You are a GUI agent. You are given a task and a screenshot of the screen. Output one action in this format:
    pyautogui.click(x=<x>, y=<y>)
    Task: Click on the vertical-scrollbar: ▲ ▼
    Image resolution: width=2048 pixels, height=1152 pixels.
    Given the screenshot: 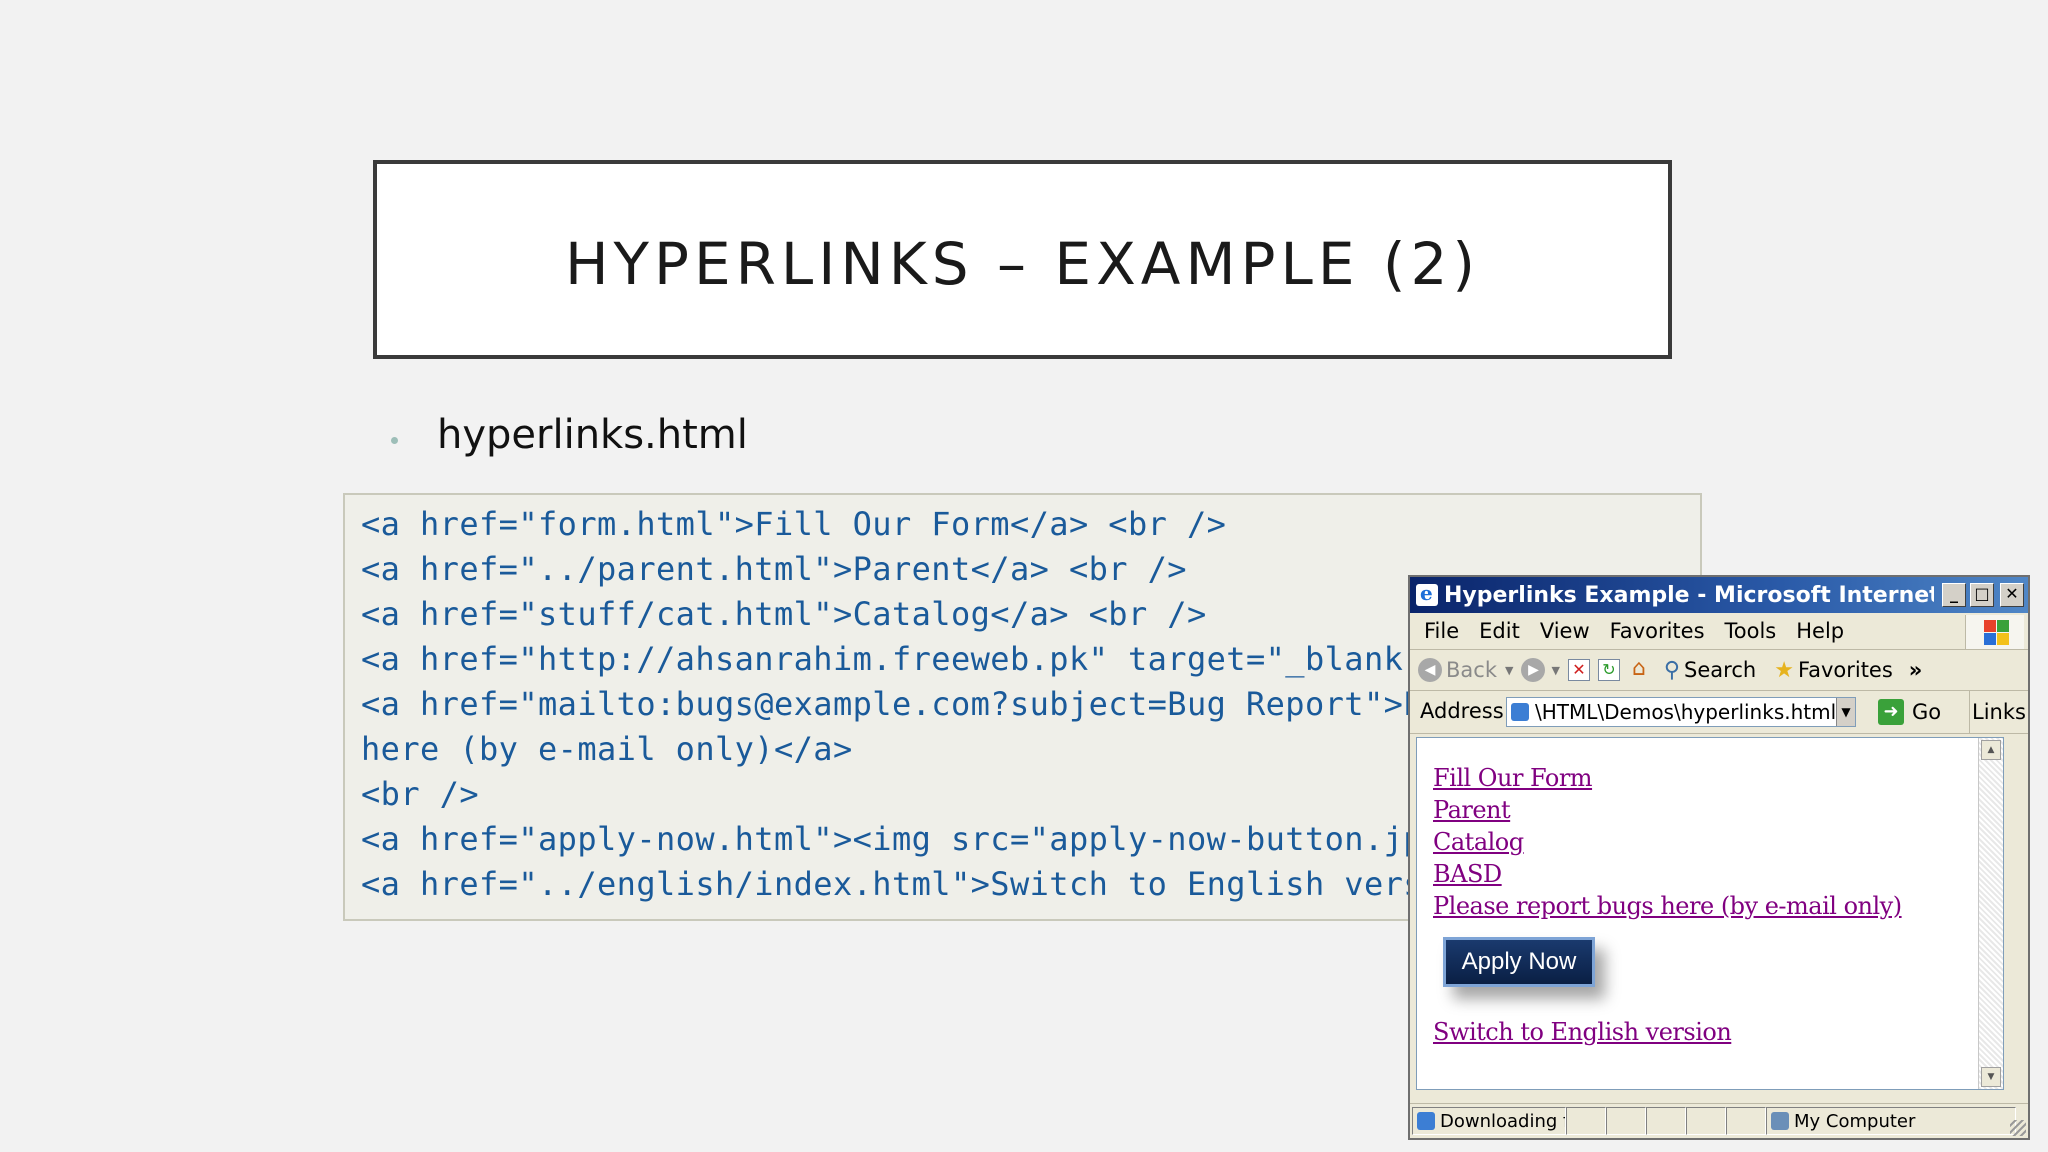 What is the action you would take?
    pyautogui.click(x=1990, y=913)
    